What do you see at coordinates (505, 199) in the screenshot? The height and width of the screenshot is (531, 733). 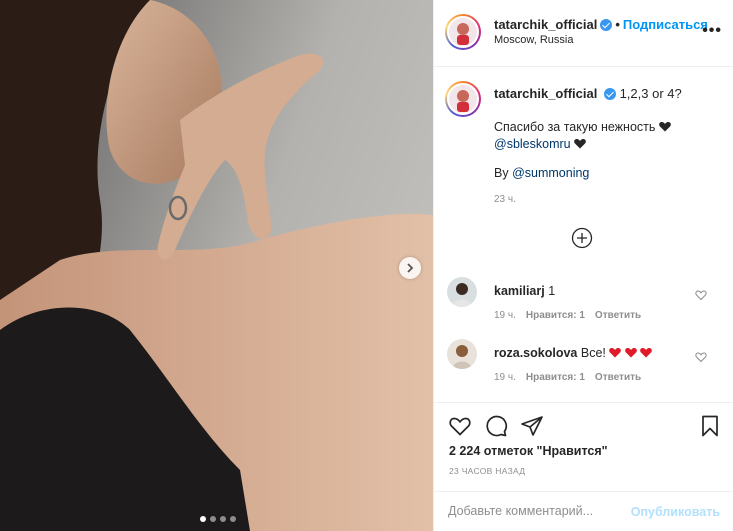 I see `caption-timestamp: 23 ч.` at bounding box center [505, 199].